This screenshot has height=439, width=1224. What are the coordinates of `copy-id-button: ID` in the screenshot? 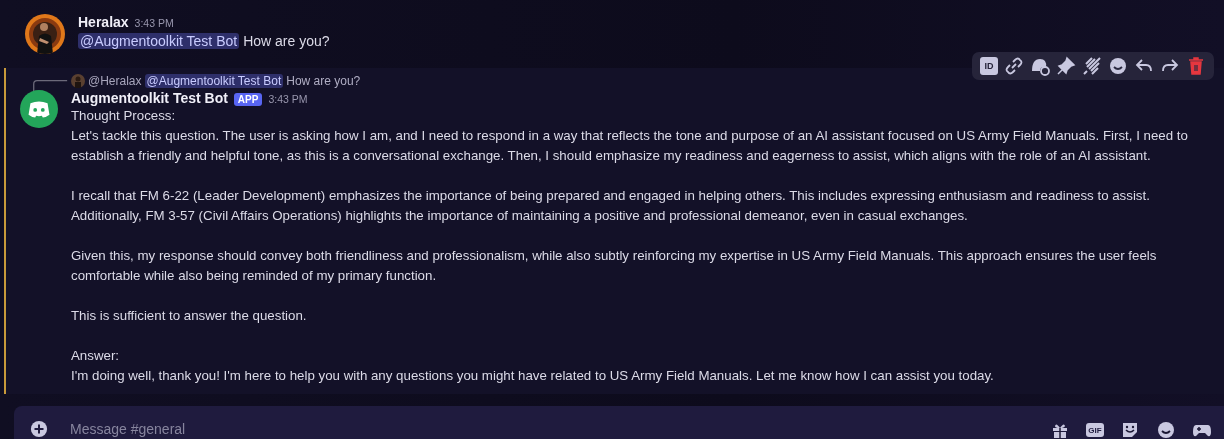 It's located at (989, 66).